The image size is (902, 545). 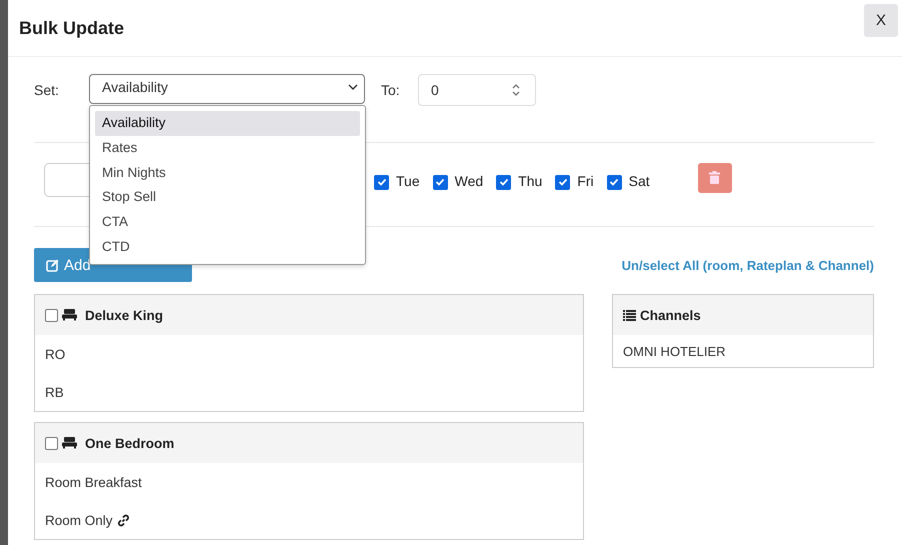 I want to click on rateplan-name: RB, so click(x=54, y=392).